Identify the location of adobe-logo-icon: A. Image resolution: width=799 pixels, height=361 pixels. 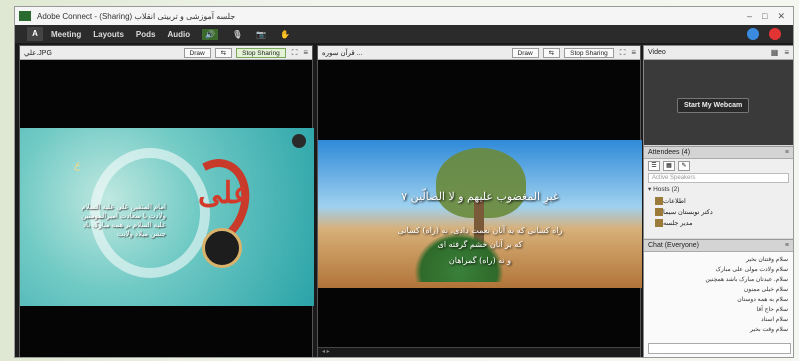
(35, 34).